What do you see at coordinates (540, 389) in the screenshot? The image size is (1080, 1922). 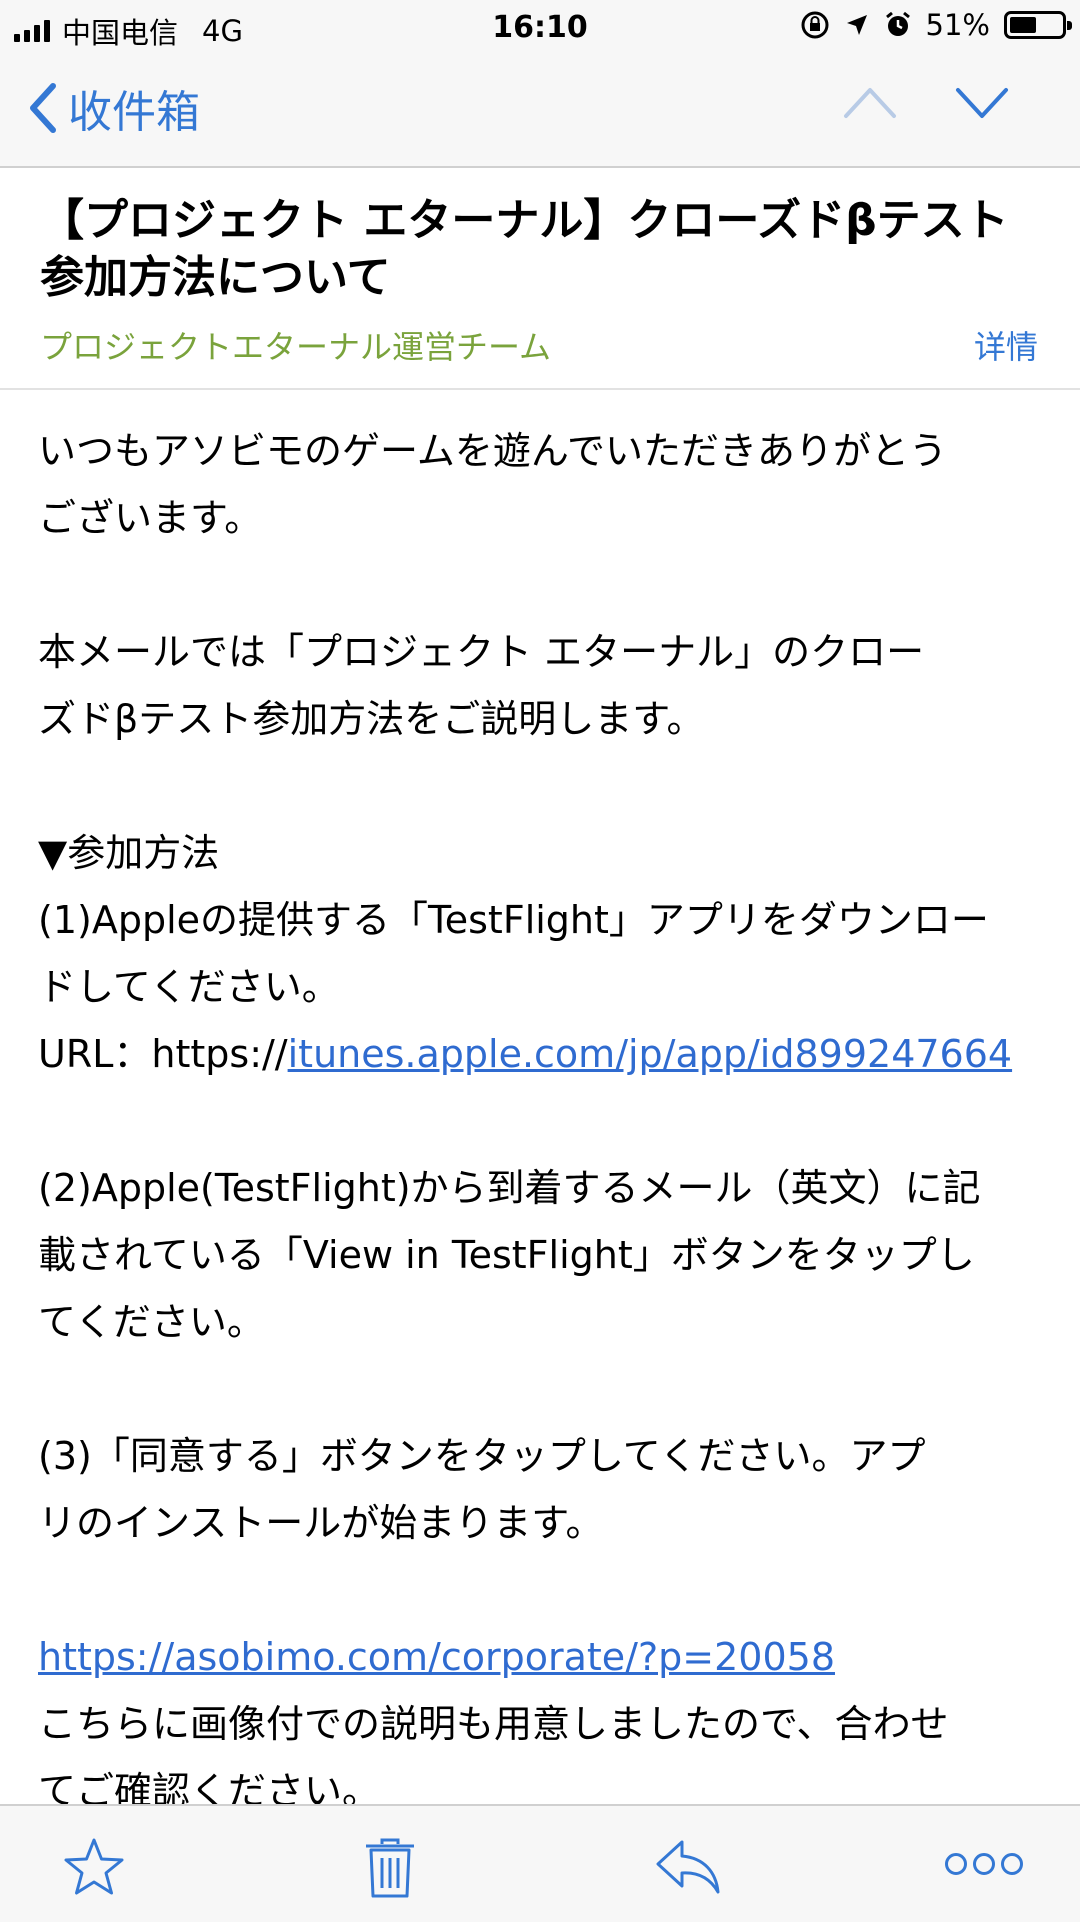 I see `header-divider` at bounding box center [540, 389].